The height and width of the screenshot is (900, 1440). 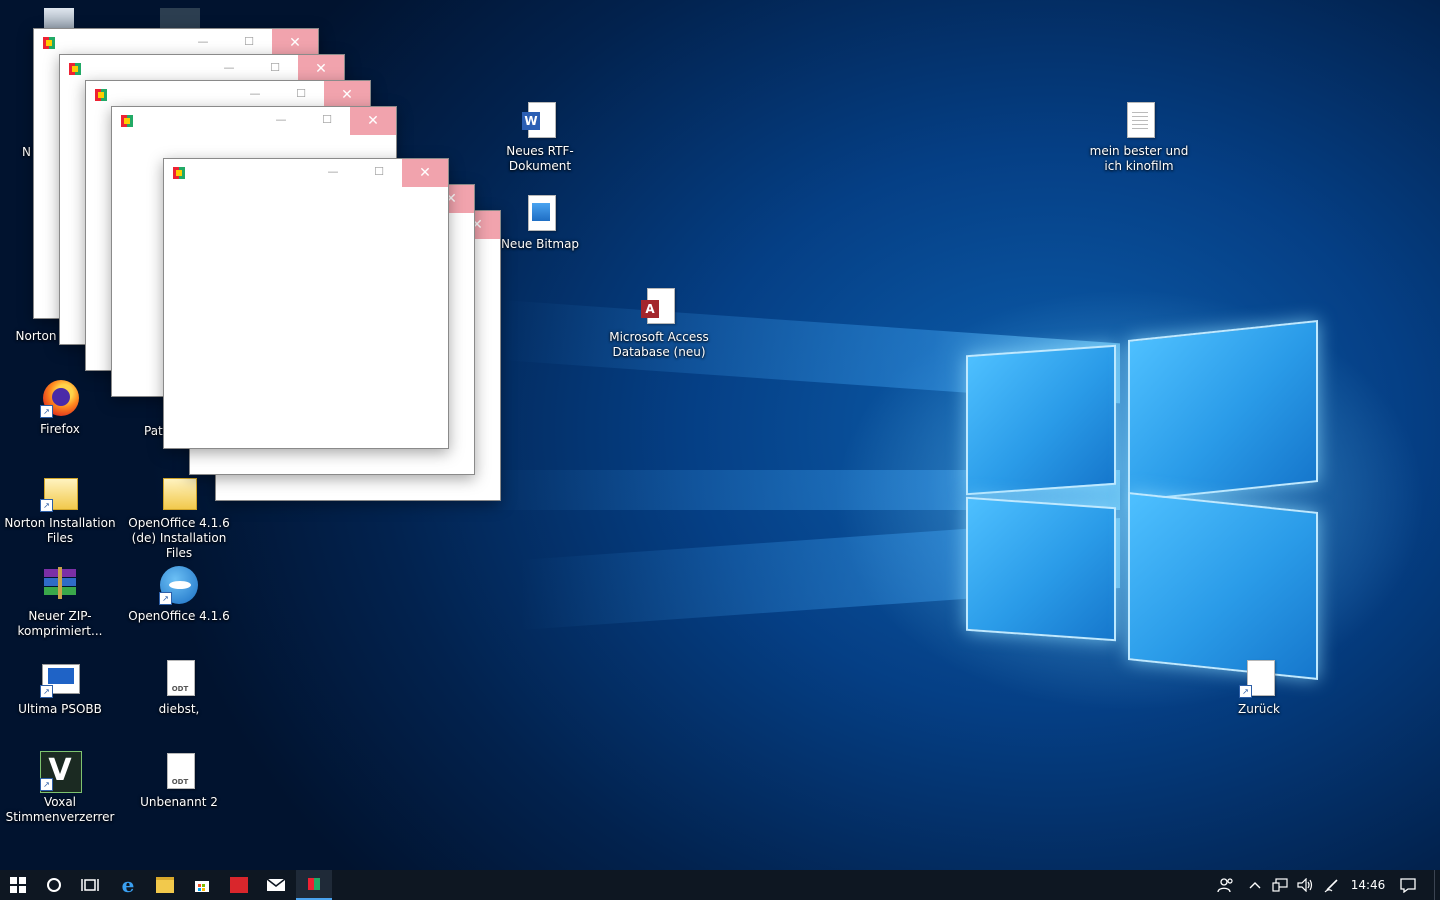 I want to click on openoffice-icon: ↗, so click(x=179, y=585).